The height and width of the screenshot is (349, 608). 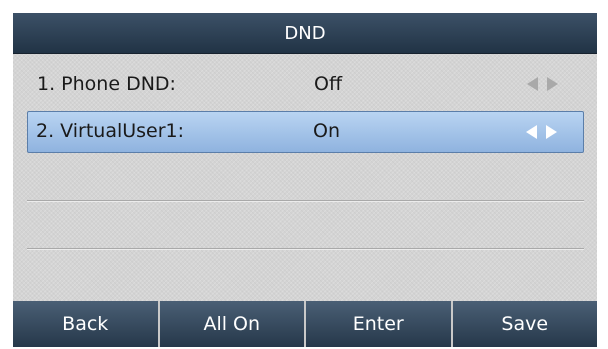 I want to click on item-label: 2. VirtualUser1:, so click(x=110, y=131).